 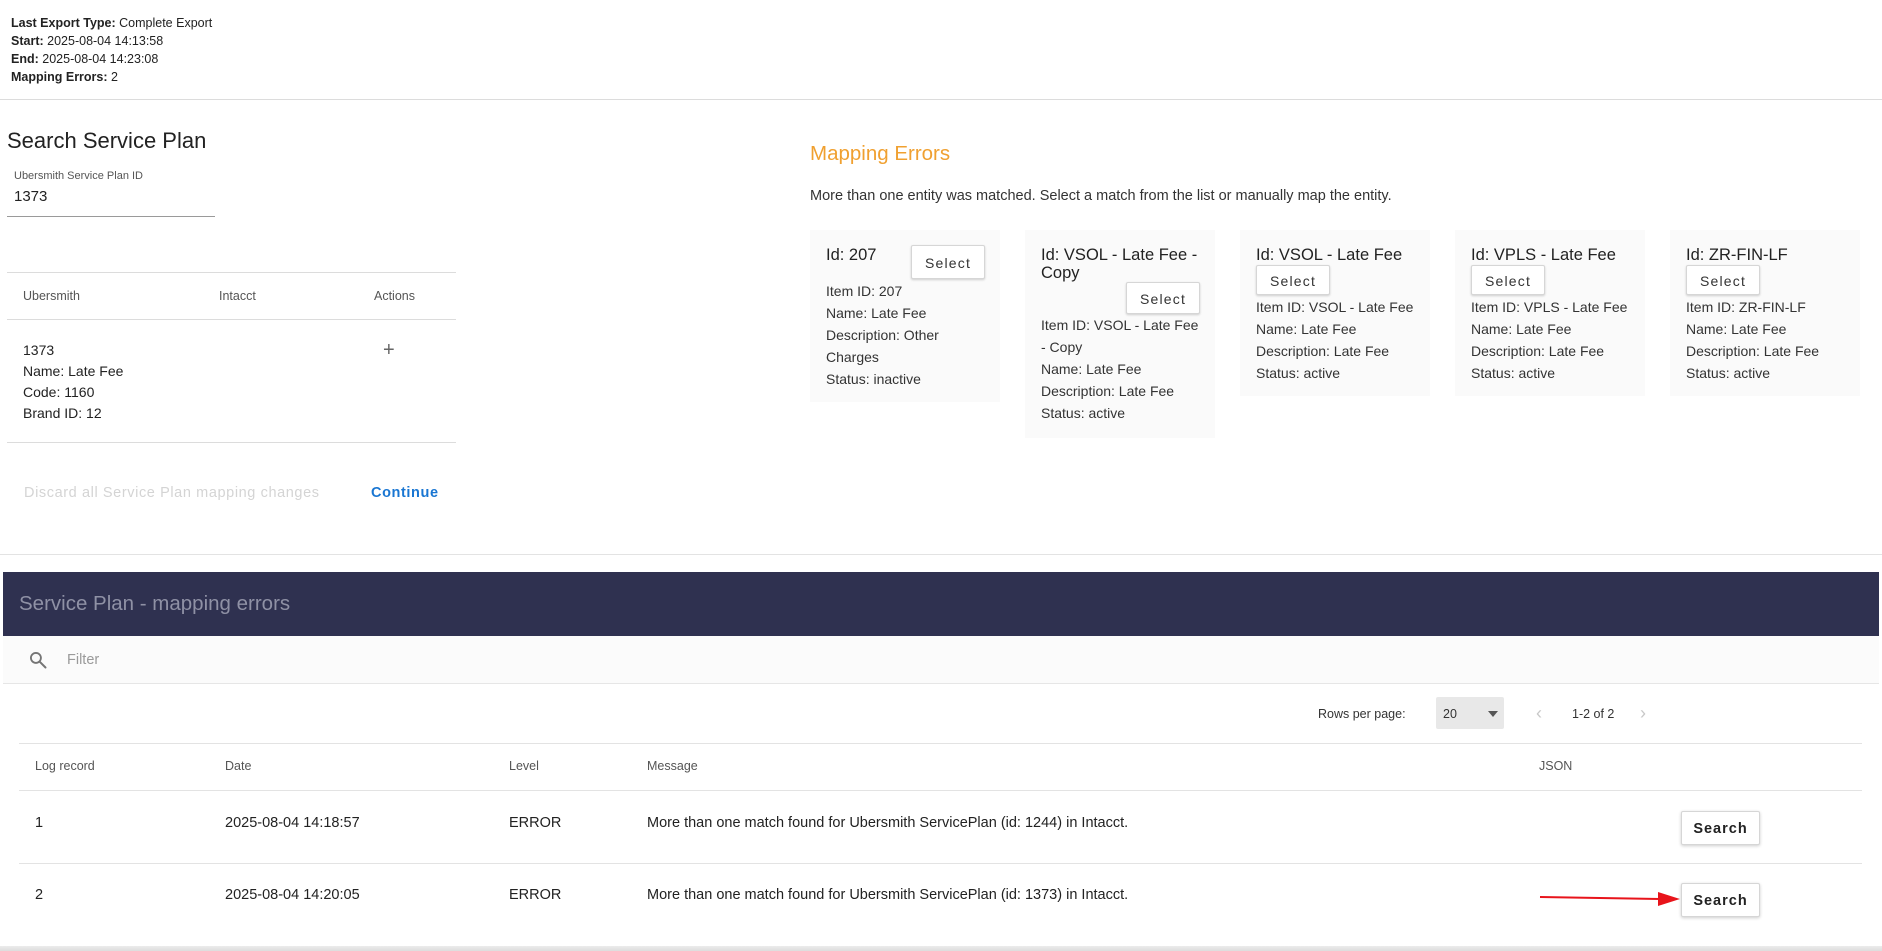 What do you see at coordinates (59, 392) in the screenshot?
I see `service-plan-code: Code: 1160` at bounding box center [59, 392].